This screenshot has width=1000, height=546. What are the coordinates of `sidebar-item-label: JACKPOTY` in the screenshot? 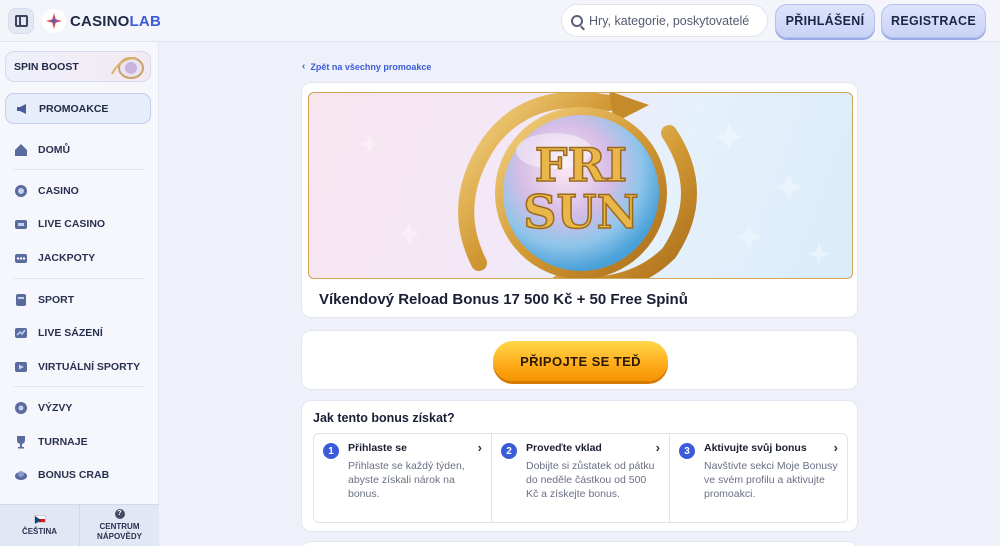 It's located at (67, 258).